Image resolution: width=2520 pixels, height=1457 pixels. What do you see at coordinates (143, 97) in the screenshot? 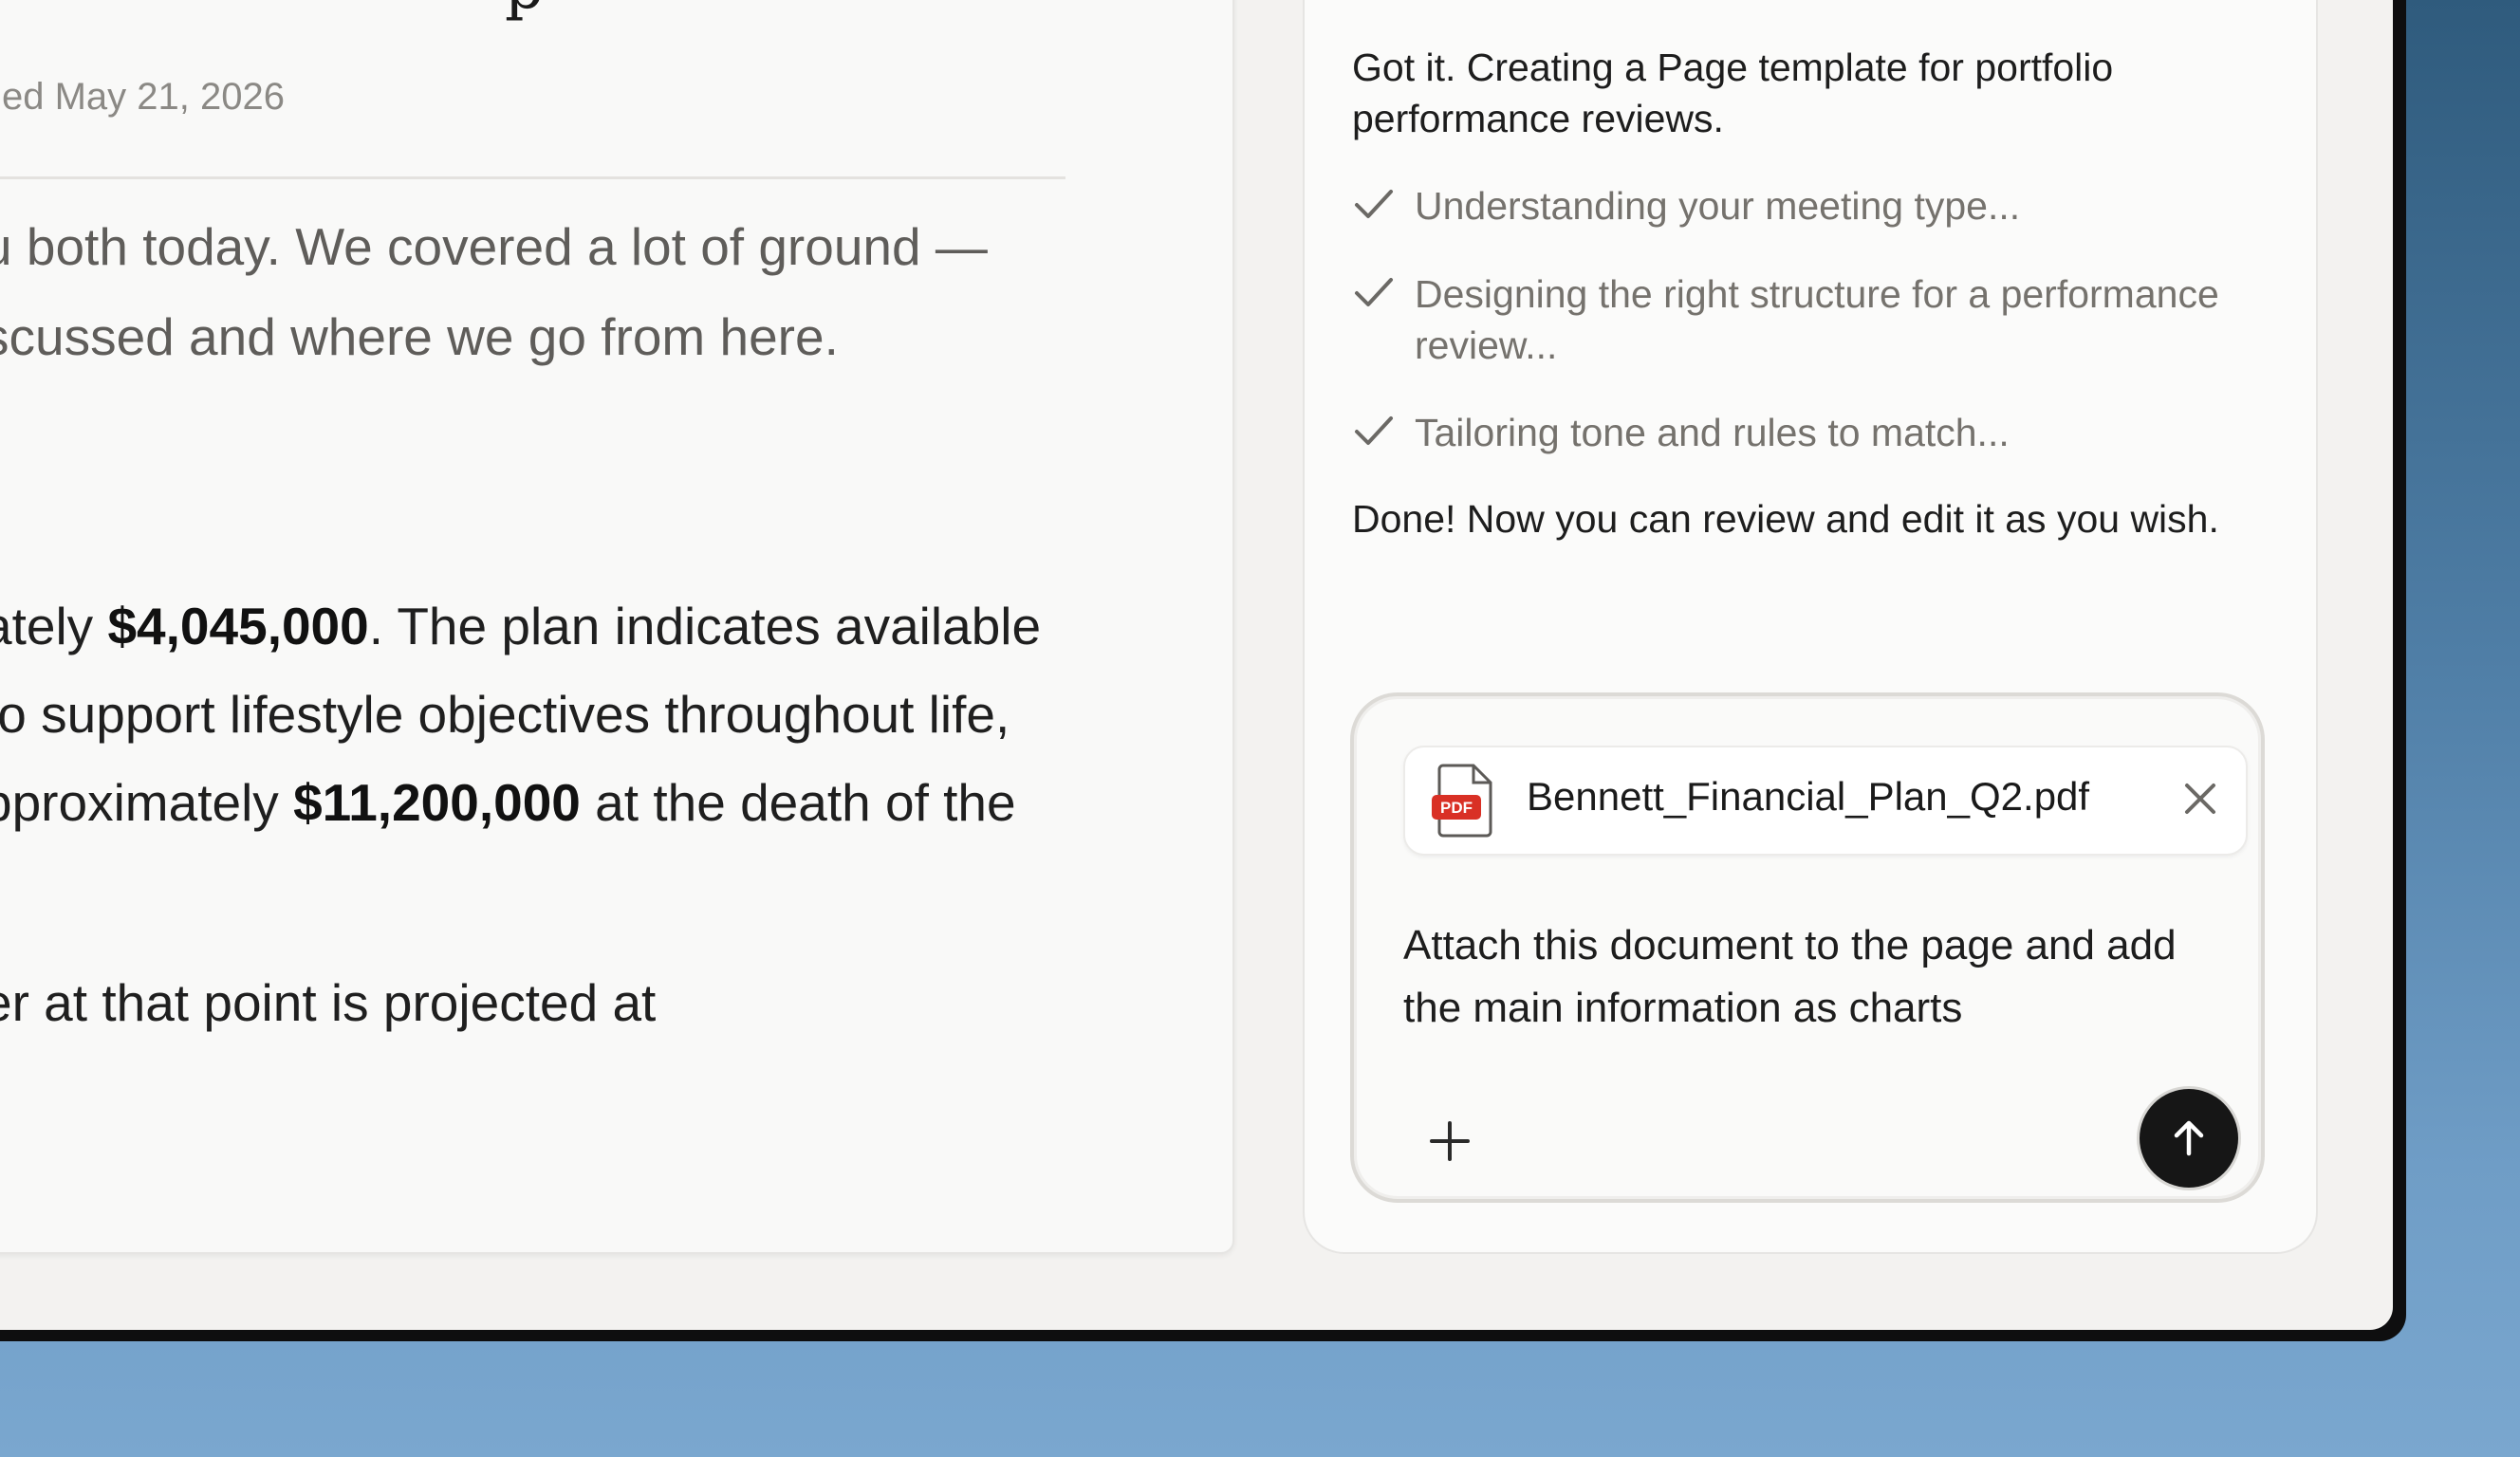
I see `last-modified-label: fied May 21, 2026` at bounding box center [143, 97].